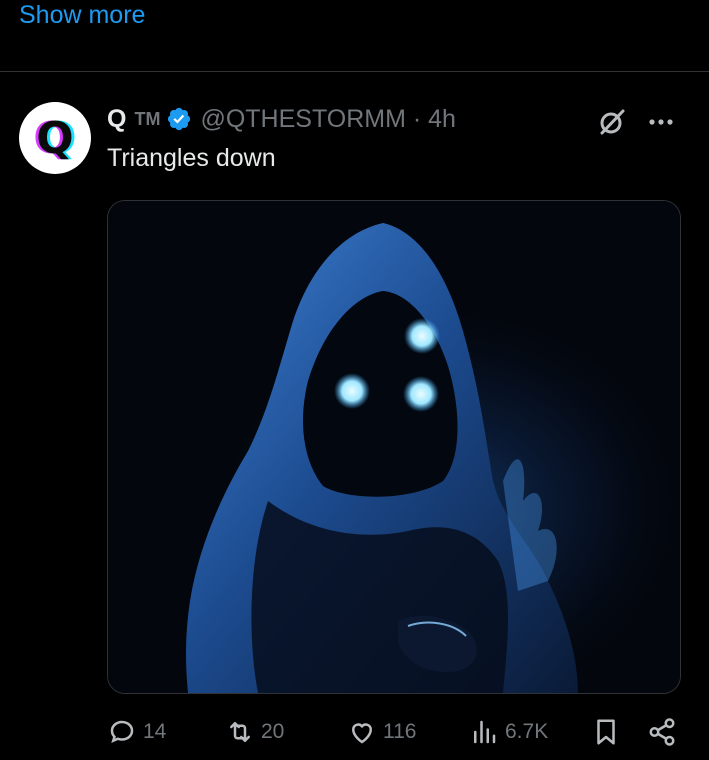 The width and height of the screenshot is (709, 760). I want to click on repost-icon, so click(240, 732).